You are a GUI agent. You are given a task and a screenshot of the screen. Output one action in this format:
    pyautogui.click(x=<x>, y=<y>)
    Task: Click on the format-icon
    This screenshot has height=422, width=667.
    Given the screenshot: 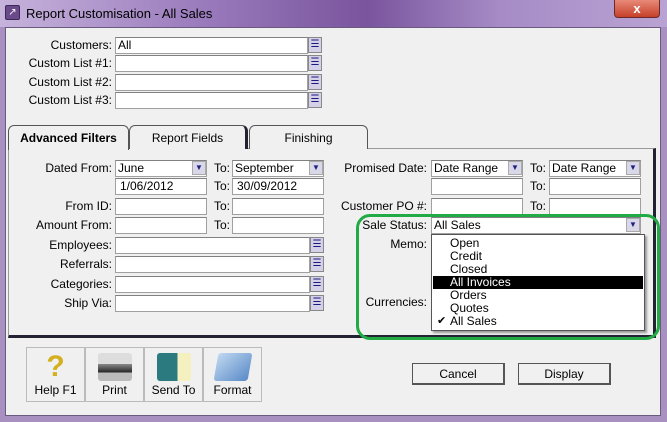 What is the action you would take?
    pyautogui.click(x=232, y=367)
    